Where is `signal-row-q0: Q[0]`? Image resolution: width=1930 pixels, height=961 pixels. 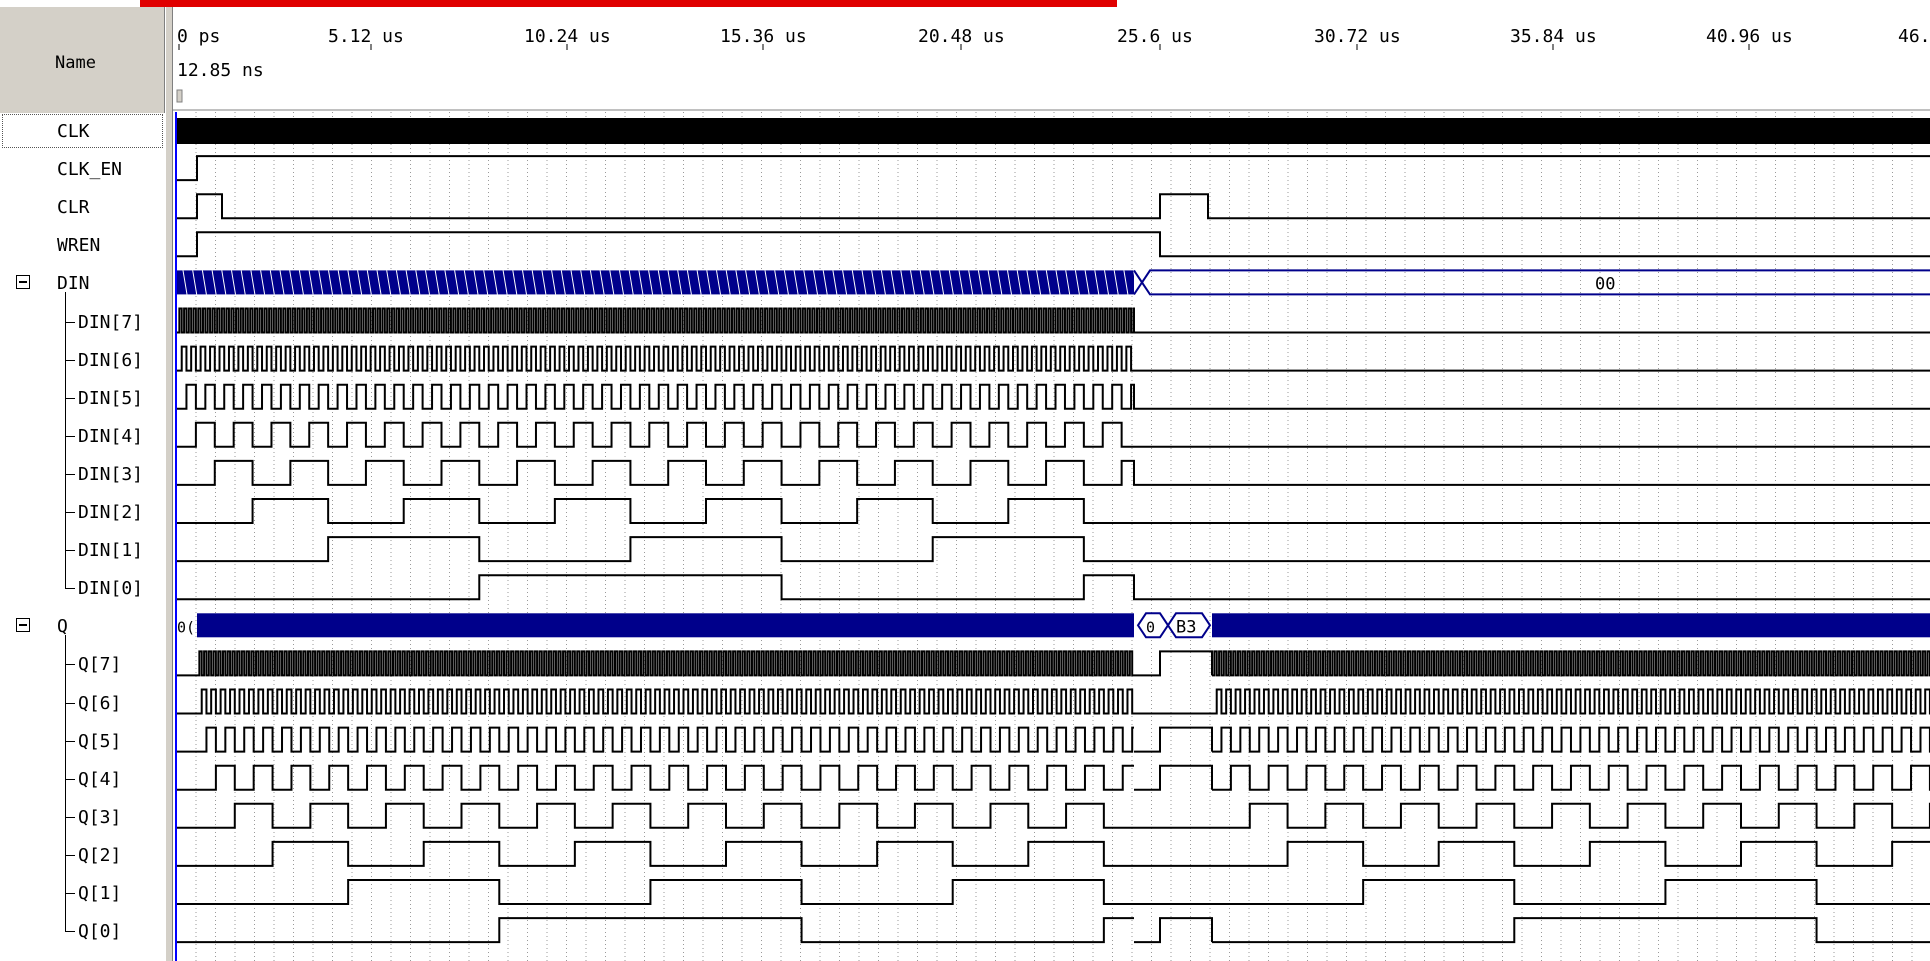 signal-row-q0: Q[0] is located at coordinates (82, 931).